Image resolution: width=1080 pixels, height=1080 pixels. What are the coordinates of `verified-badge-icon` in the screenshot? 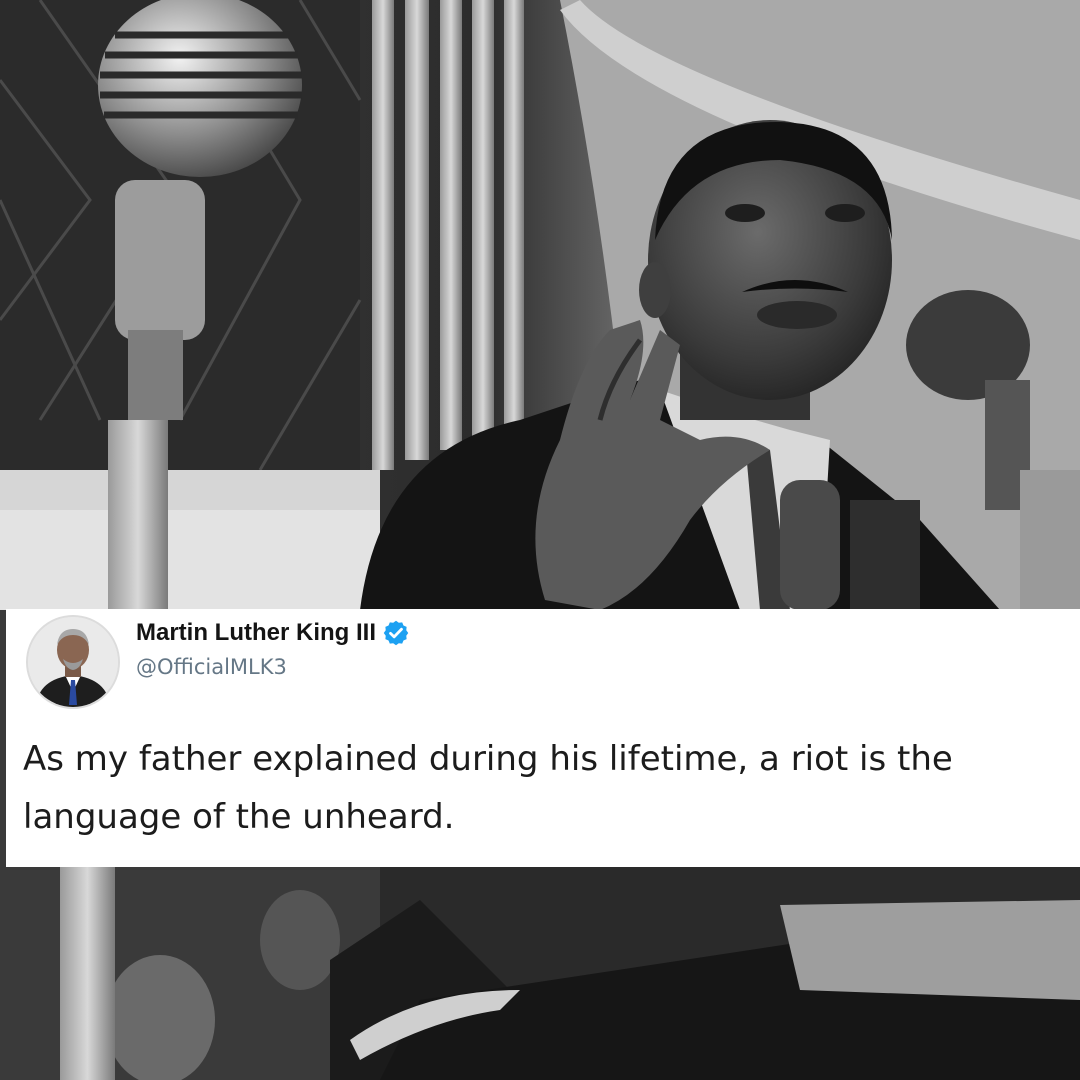 It's located at (396, 633).